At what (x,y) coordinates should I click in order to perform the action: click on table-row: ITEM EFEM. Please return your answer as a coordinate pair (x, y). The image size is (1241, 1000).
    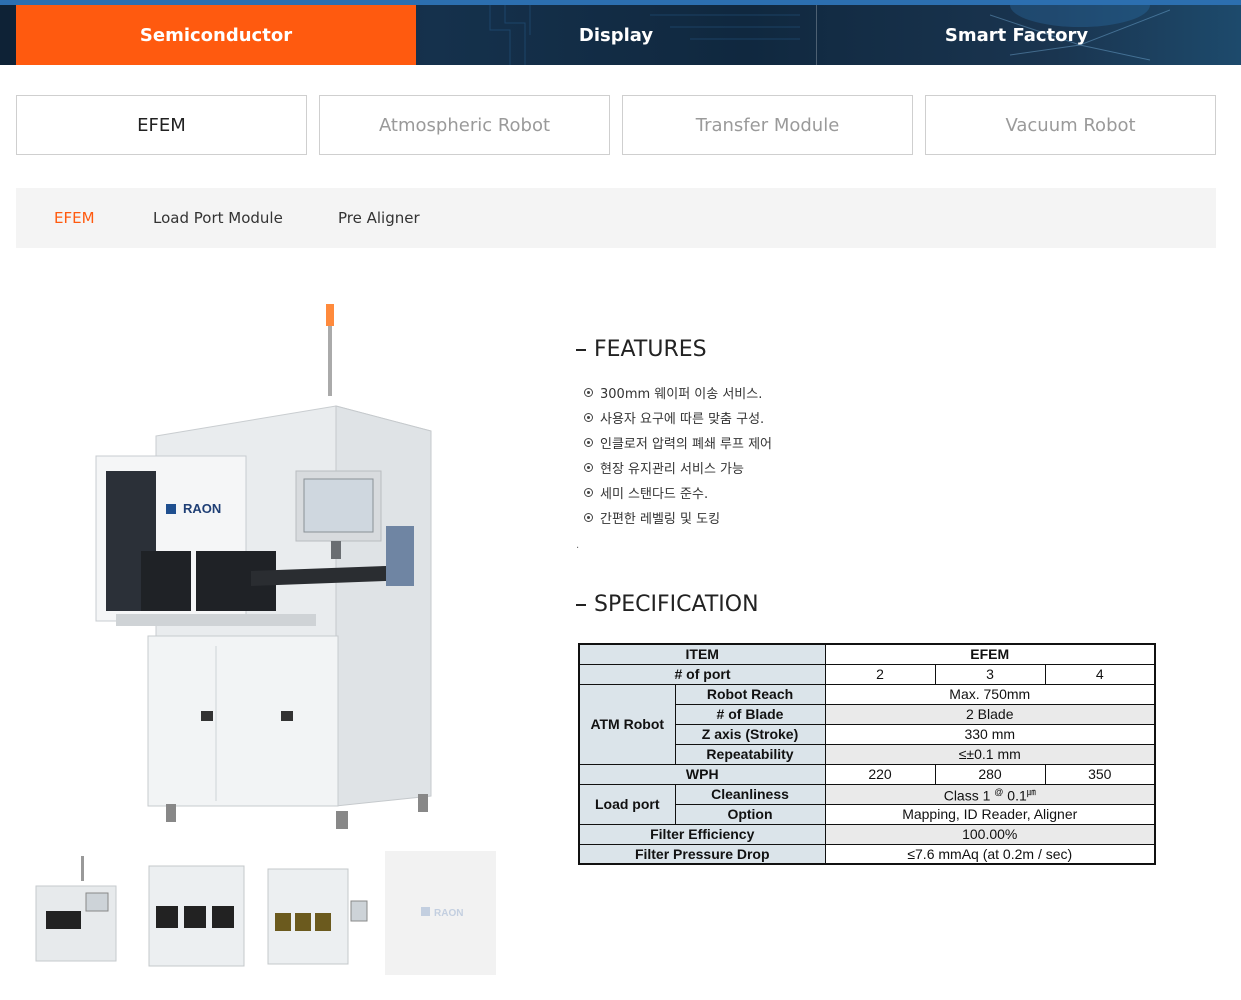
    Looking at the image, I should click on (867, 654).